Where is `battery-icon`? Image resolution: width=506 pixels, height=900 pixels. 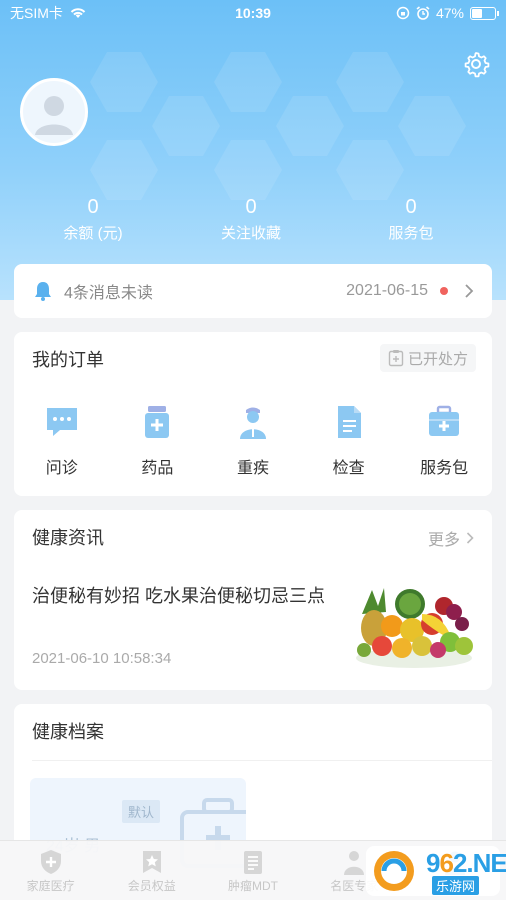
battery-icon is located at coordinates (484, 13).